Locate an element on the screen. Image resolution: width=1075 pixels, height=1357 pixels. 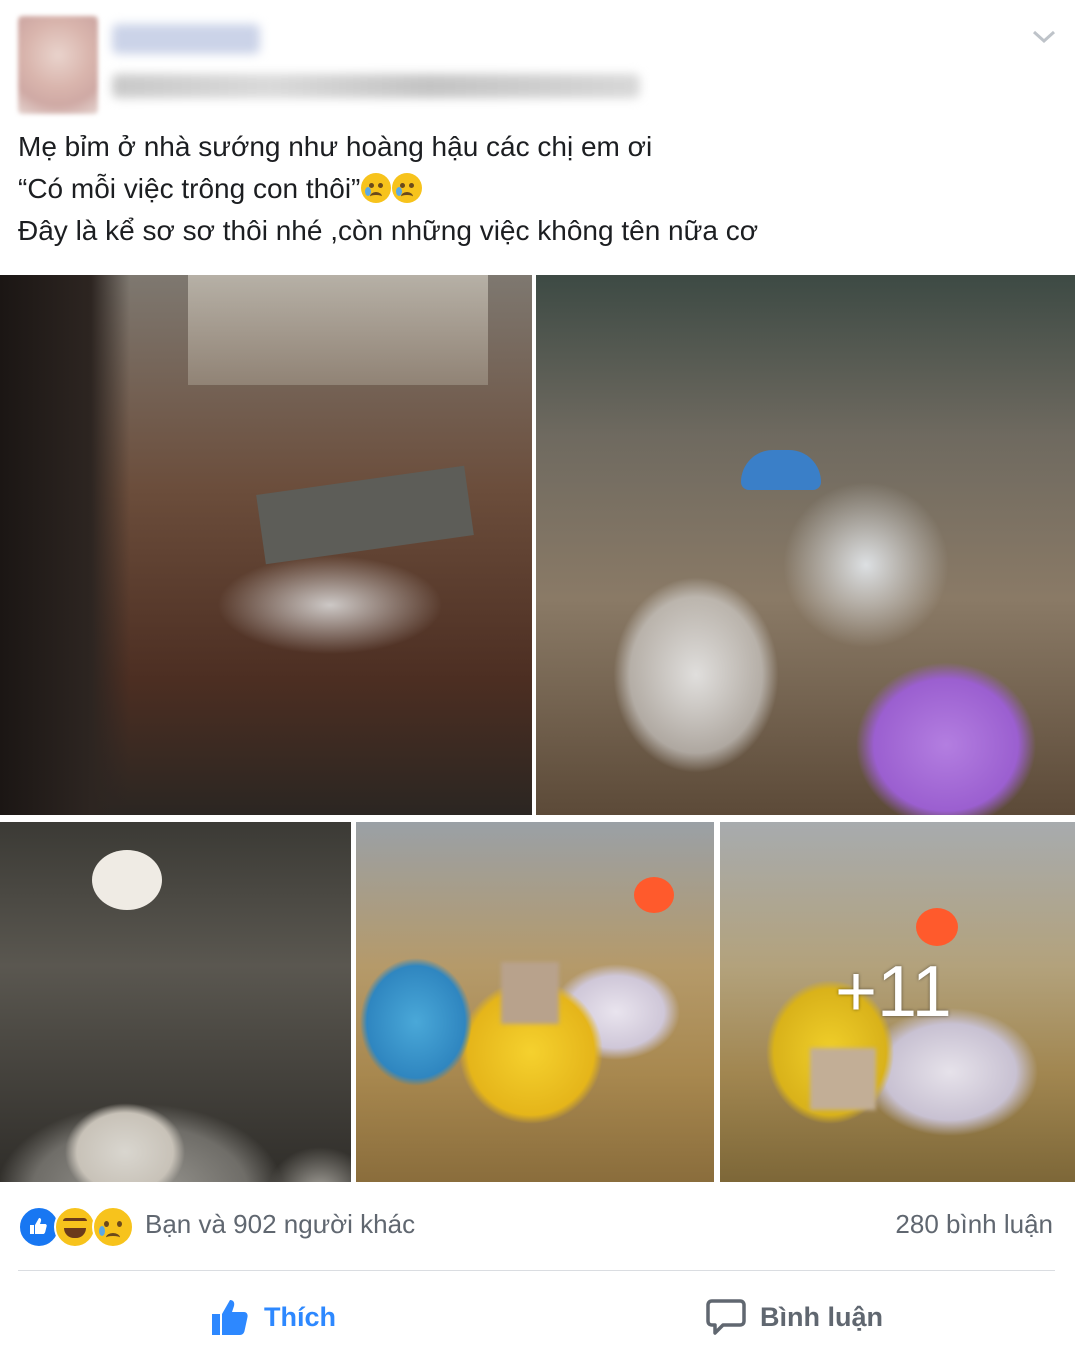
like-label: Thích is located at coordinates (300, 1316).